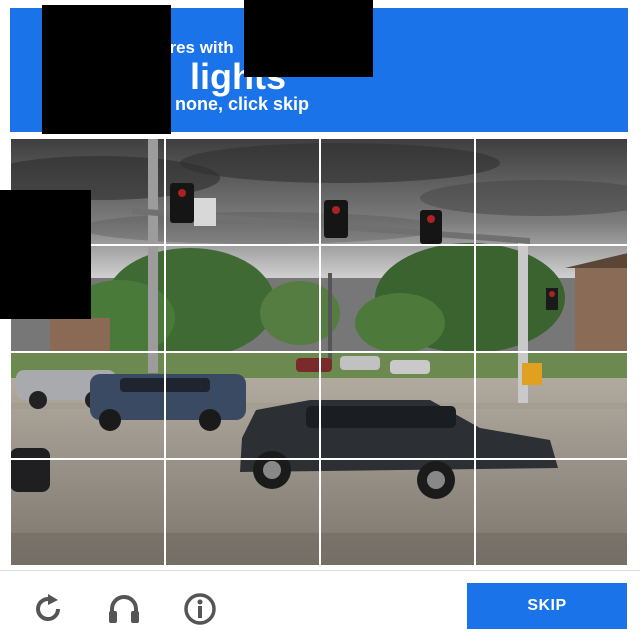 This screenshot has height=641, width=640. Describe the element at coordinates (320, 605) in the screenshot. I see `challenge-footer: SKIP` at that location.